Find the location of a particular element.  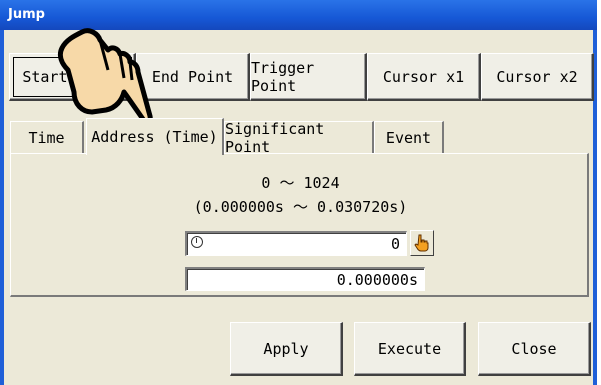

tab-event: Event is located at coordinates (409, 137).